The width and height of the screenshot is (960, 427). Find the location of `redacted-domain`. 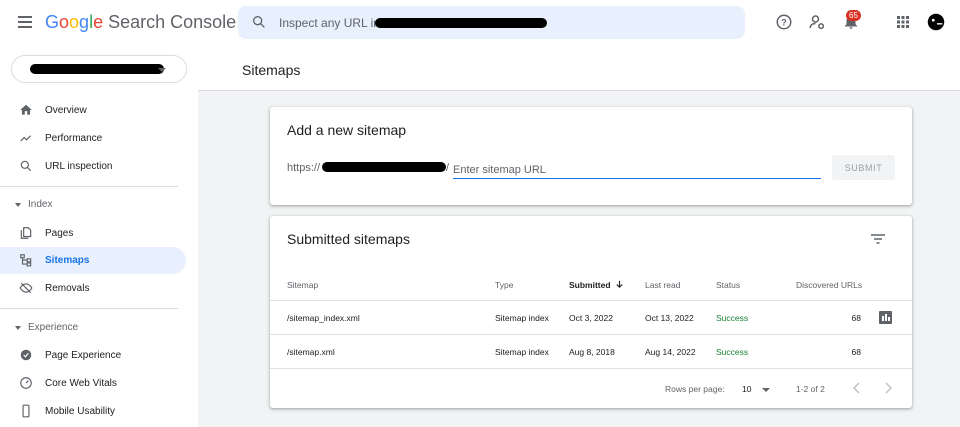

redacted-domain is located at coordinates (384, 167).